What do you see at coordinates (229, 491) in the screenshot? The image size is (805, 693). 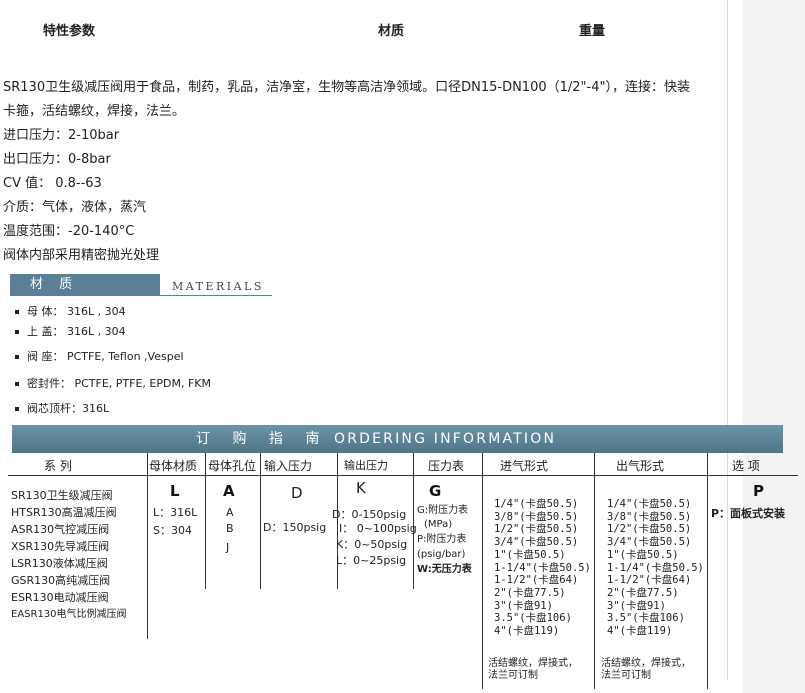 I see `code-port: A` at bounding box center [229, 491].